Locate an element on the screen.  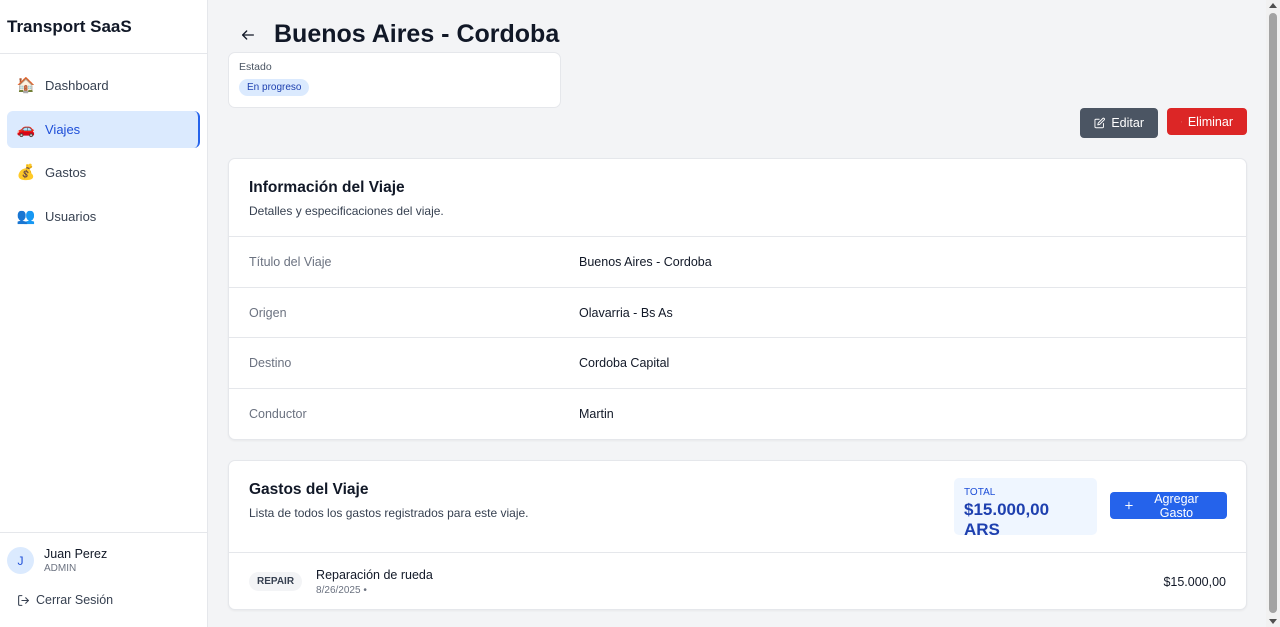
expense-type-badge: REPAIR is located at coordinates (276, 581).